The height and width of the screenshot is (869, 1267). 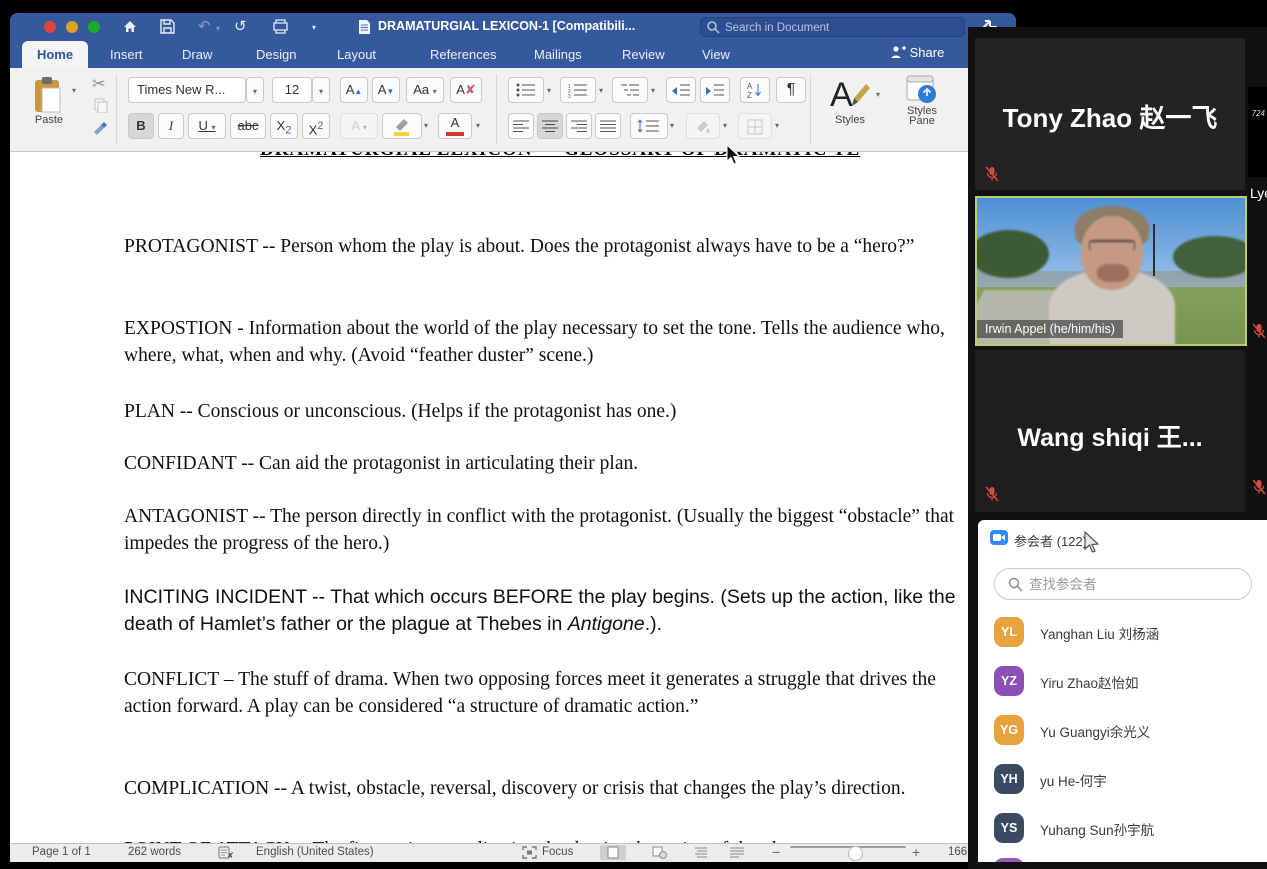 What do you see at coordinates (1124, 833) in the screenshot?
I see `participant-row: YS Yuhang Sun孙宇航` at bounding box center [1124, 833].